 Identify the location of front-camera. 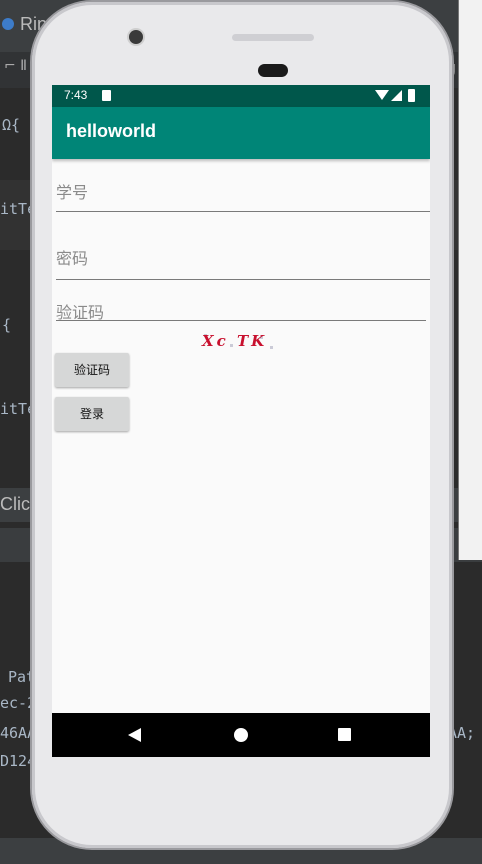
(136, 37).